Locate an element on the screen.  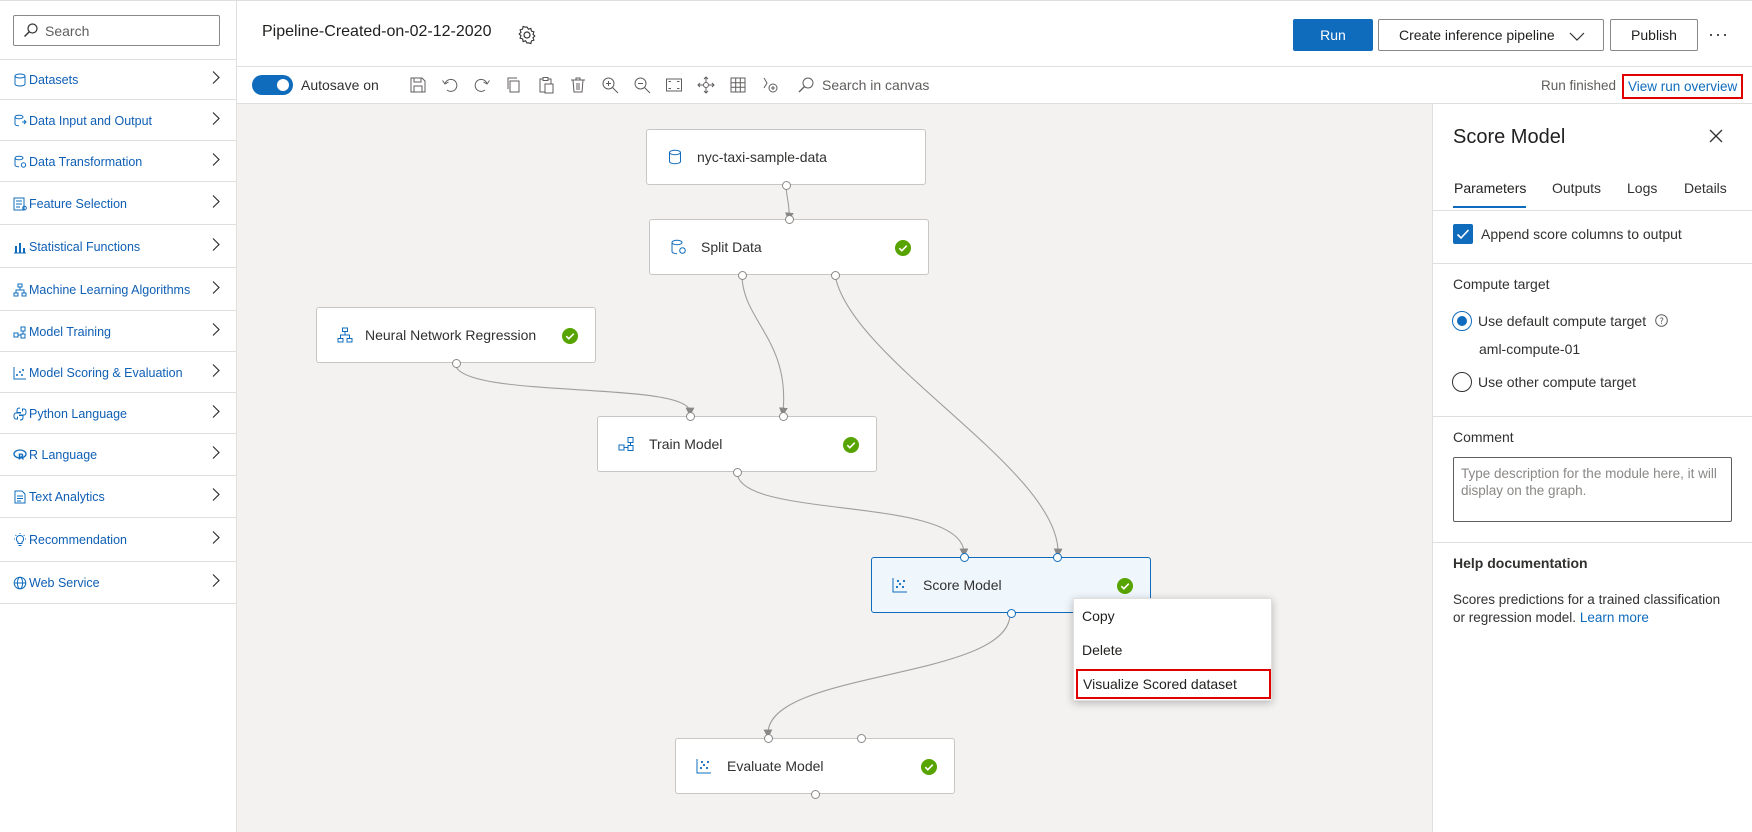
canvas-search-input: Search in canvas is located at coordinates (875, 85).